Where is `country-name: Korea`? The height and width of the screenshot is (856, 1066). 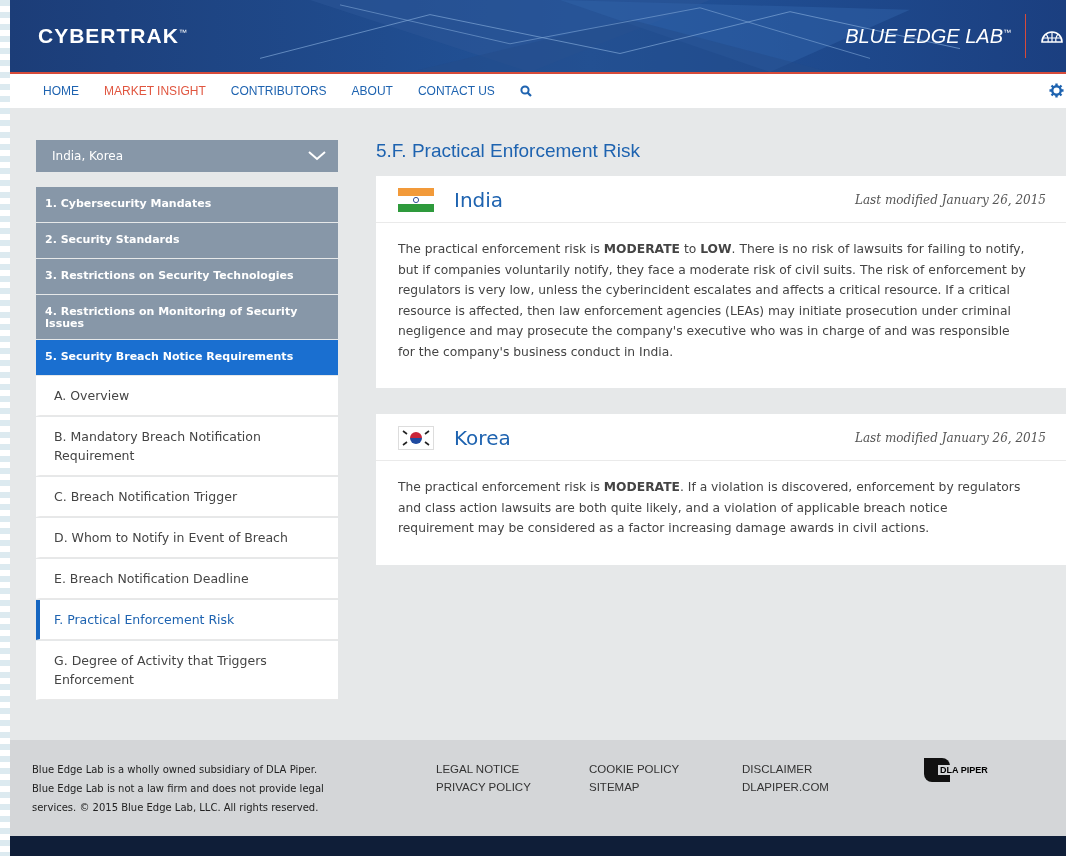 country-name: Korea is located at coordinates (483, 438).